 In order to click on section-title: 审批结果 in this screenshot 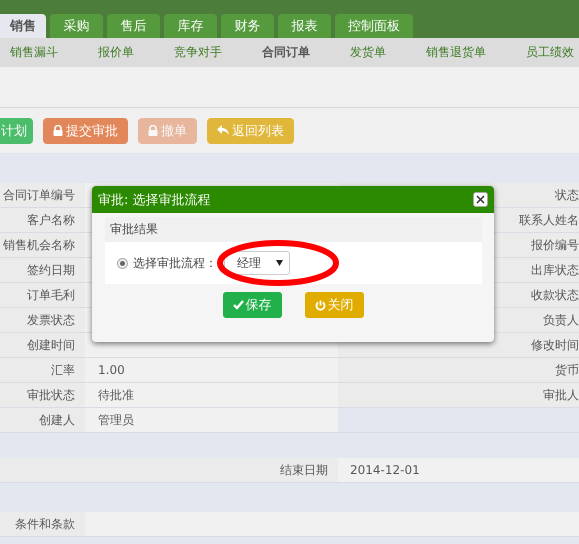, I will do `click(134, 229)`.